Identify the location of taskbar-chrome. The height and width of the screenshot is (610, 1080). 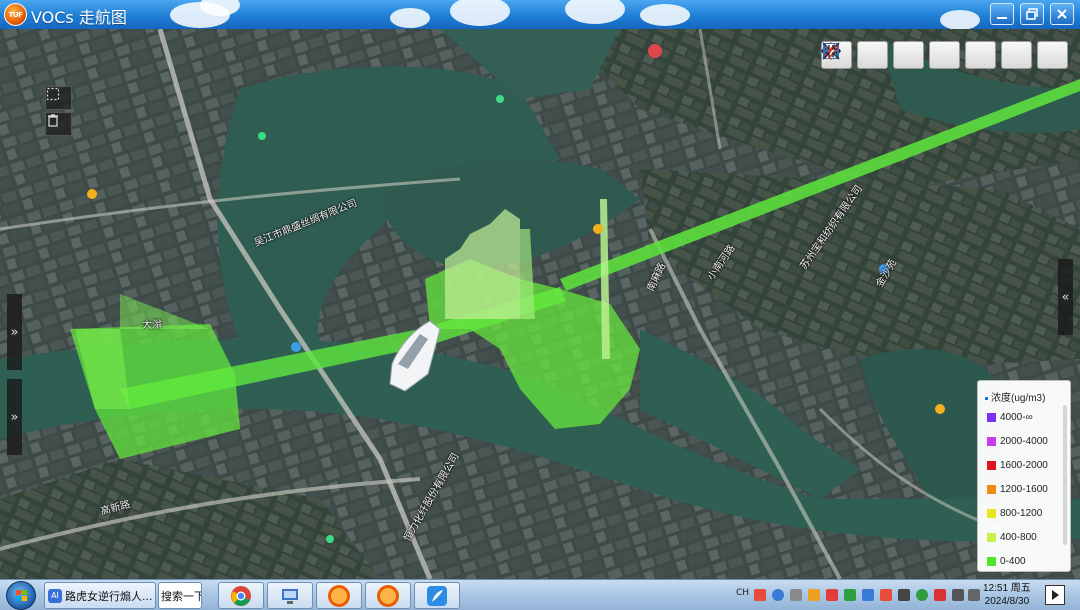
(241, 595).